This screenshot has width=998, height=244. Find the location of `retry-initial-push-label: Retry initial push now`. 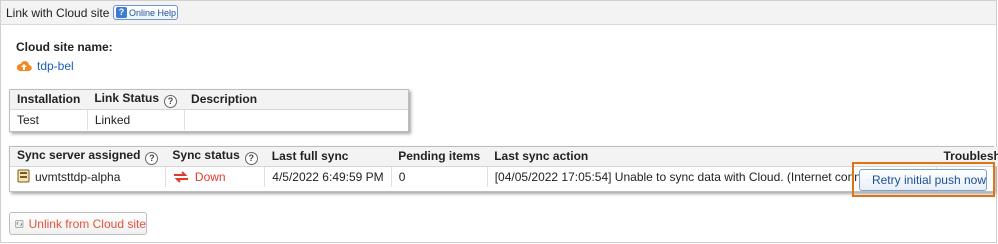

retry-initial-push-label: Retry initial push now is located at coordinates (928, 180).